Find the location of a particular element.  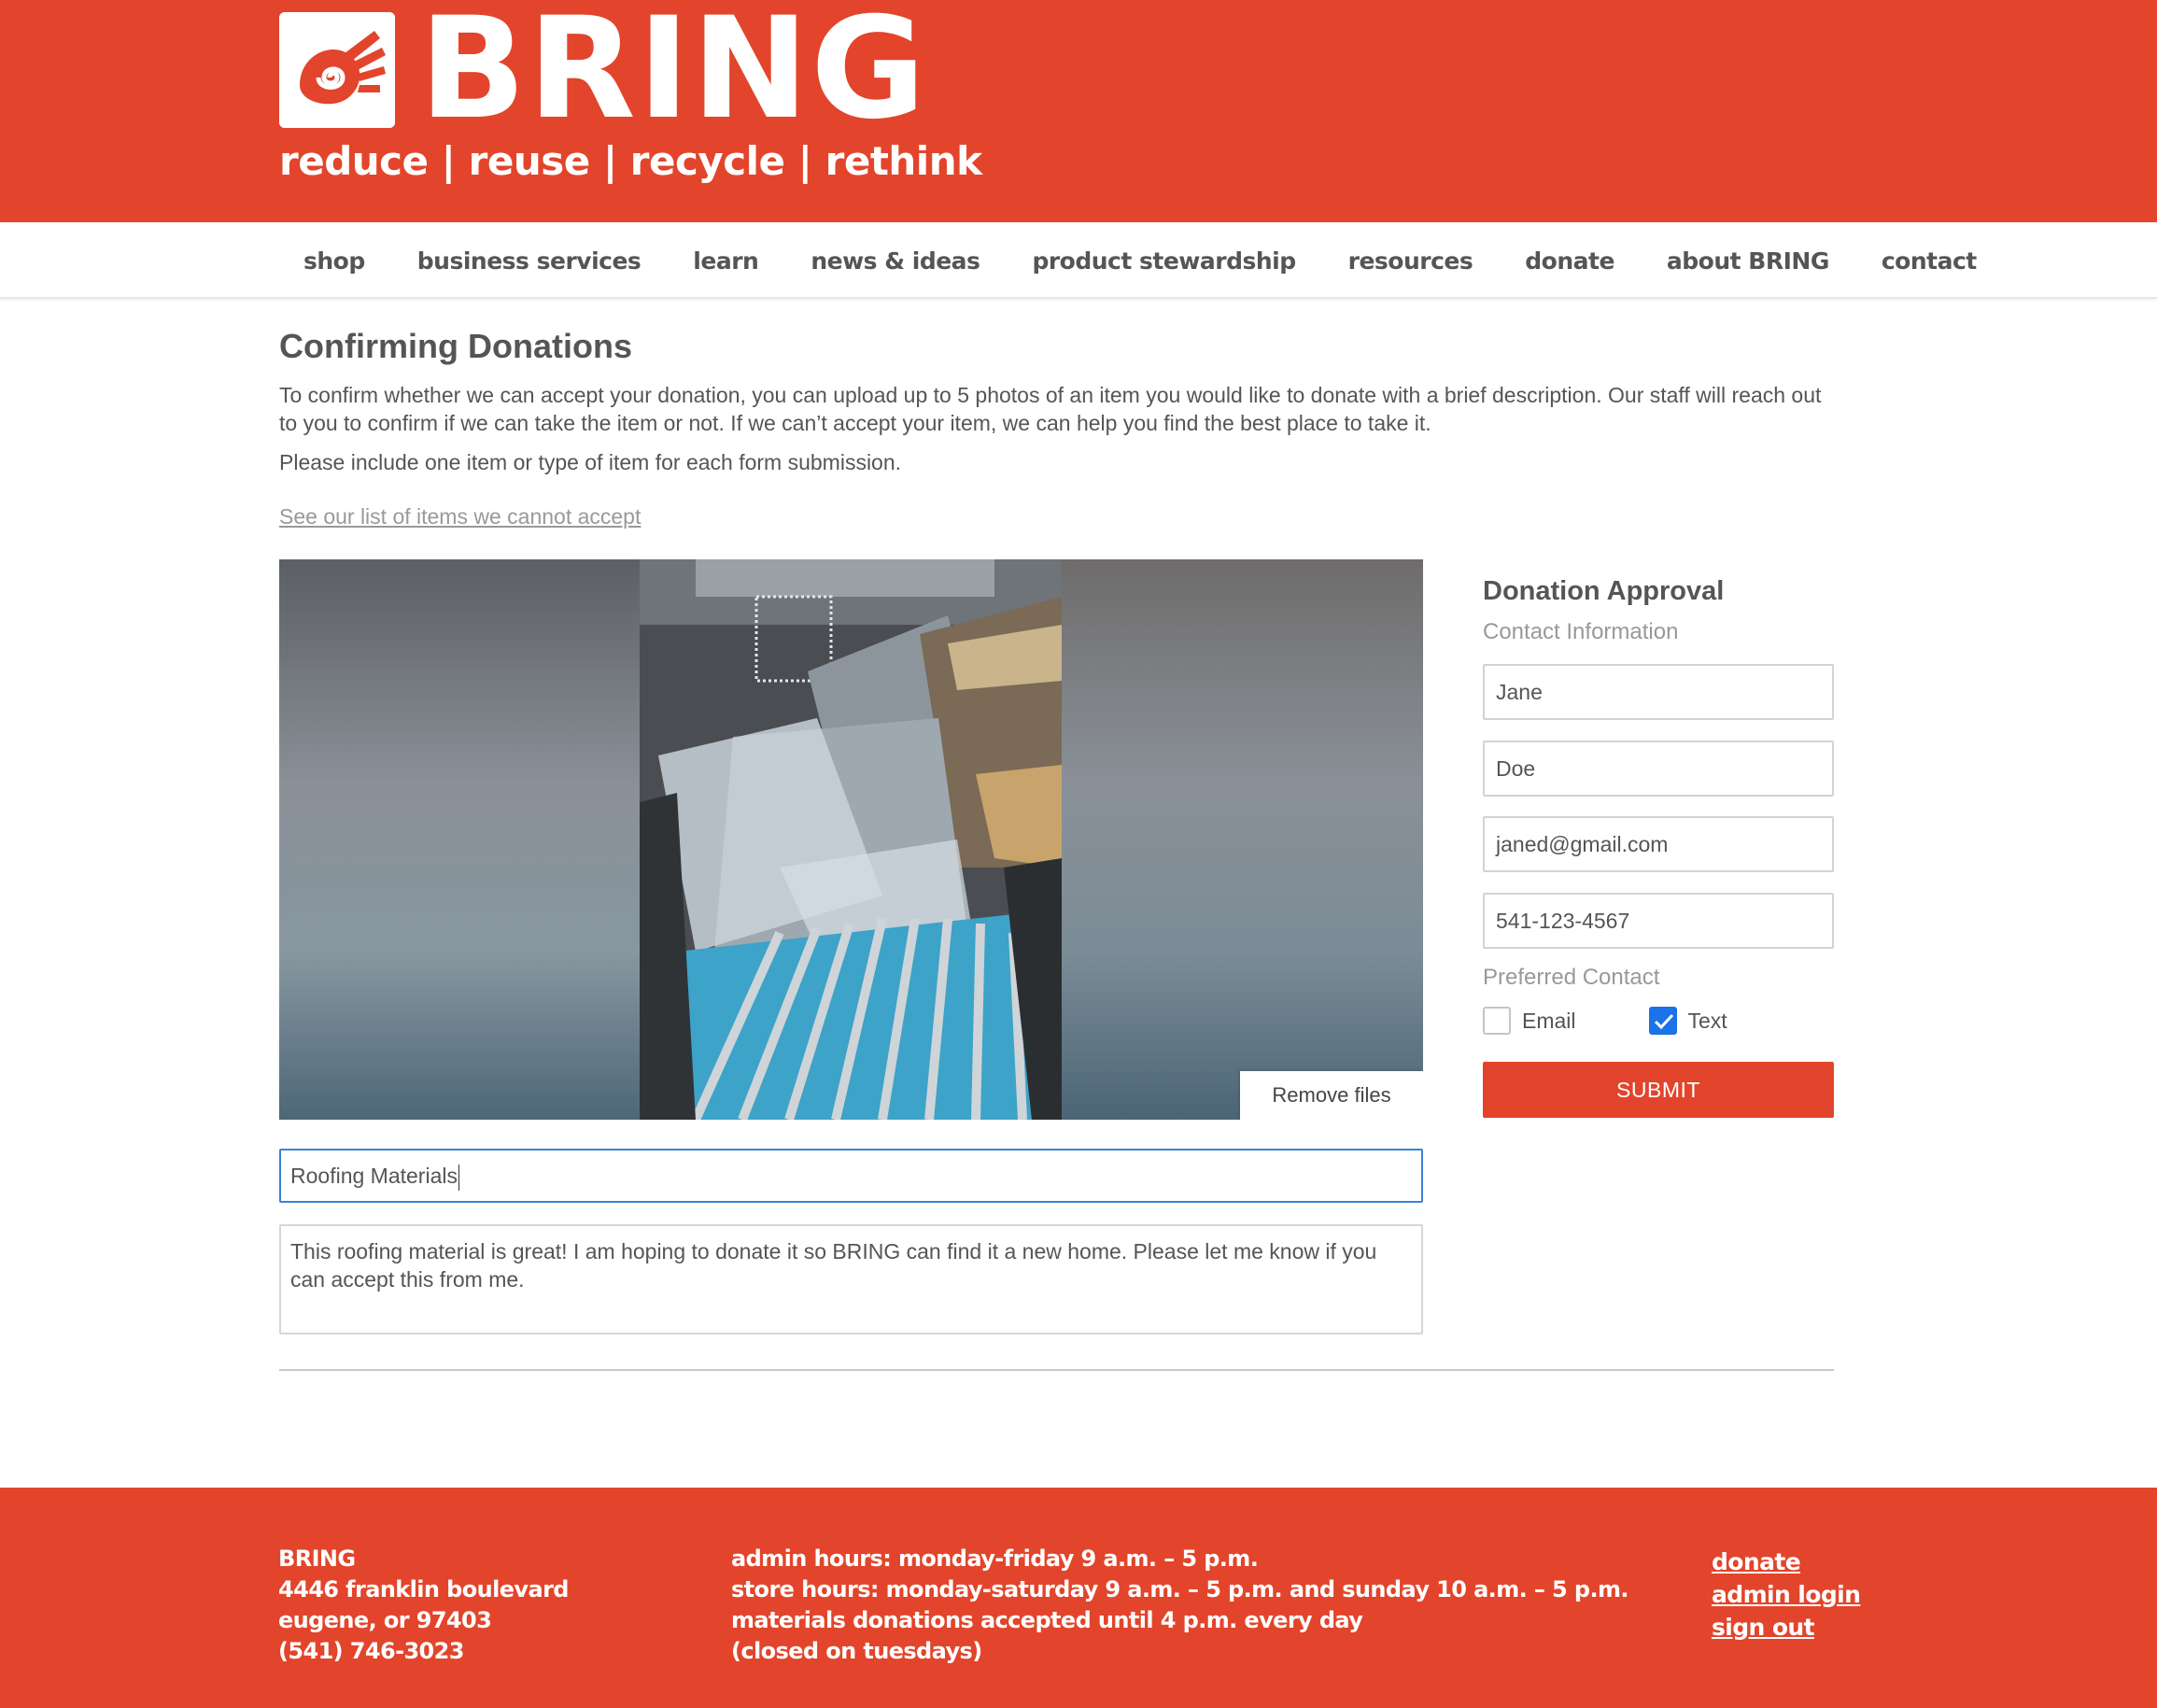

item-title-input: Roofing Materials is located at coordinates (851, 1176).